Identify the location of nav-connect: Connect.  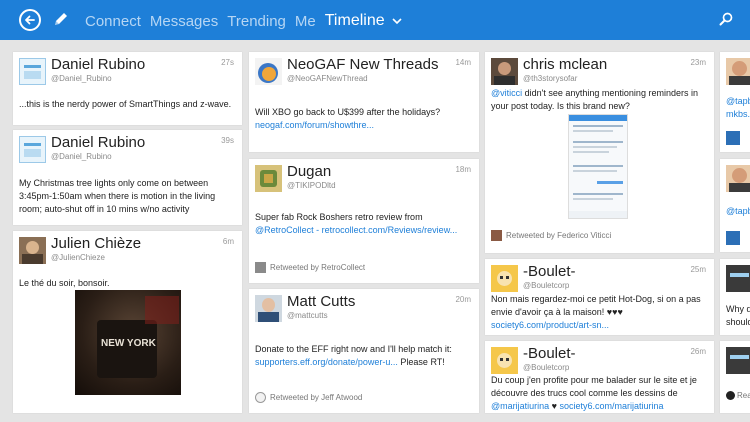
(113, 21).